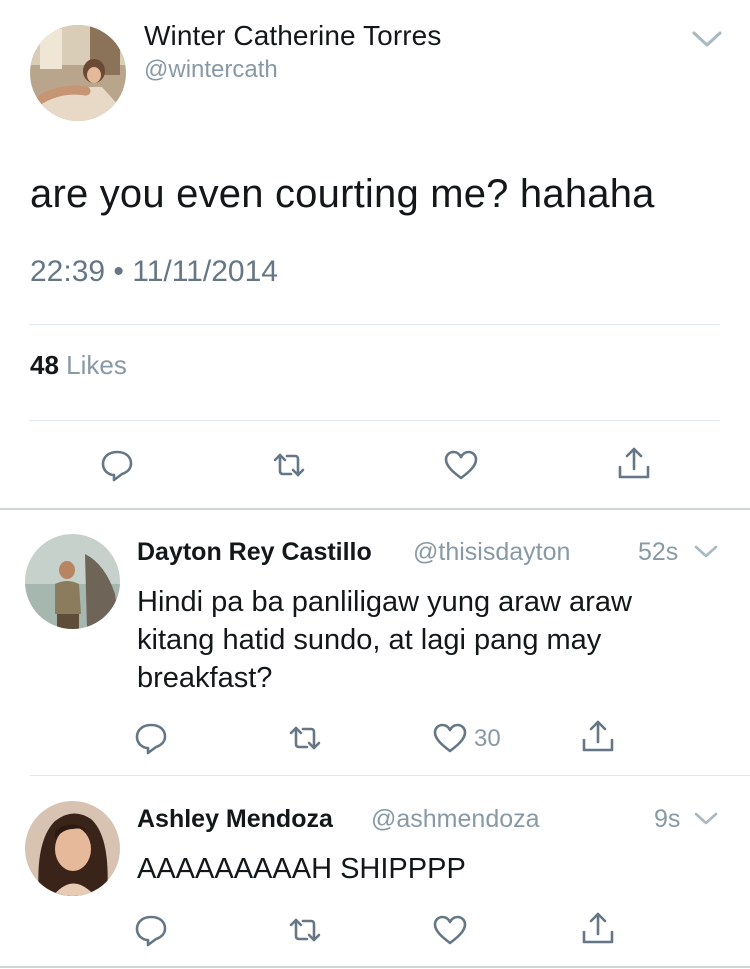  I want to click on tweet-text: are you even courting me? hahaha, so click(342, 194).